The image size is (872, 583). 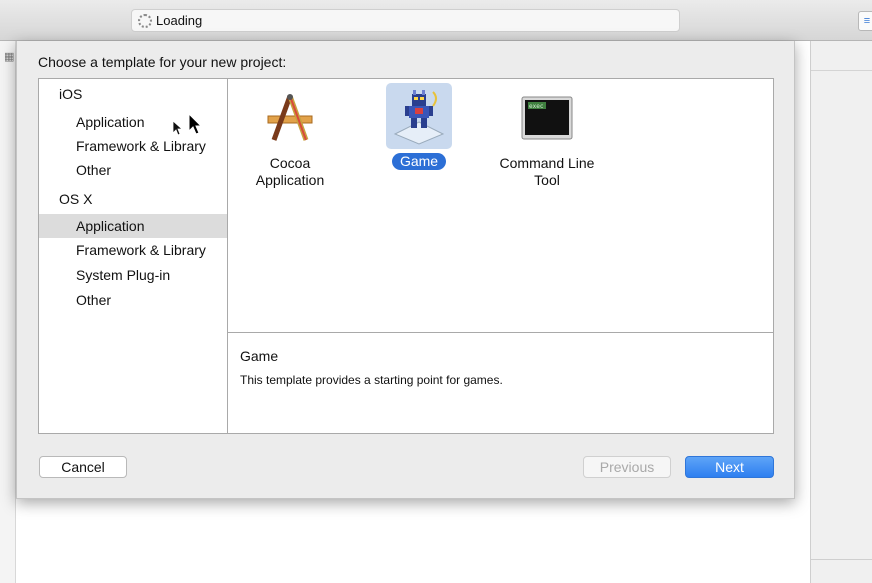 I want to click on utilities-toggle-icon: ≡, so click(x=865, y=21).